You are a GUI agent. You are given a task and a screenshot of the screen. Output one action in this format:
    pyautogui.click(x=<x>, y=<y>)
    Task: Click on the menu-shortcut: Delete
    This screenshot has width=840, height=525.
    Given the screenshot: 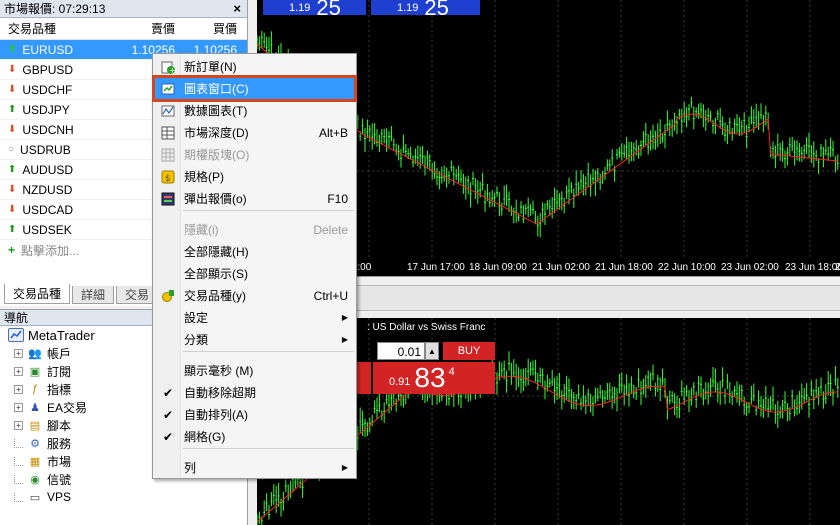 What is the action you would take?
    pyautogui.click(x=330, y=229)
    